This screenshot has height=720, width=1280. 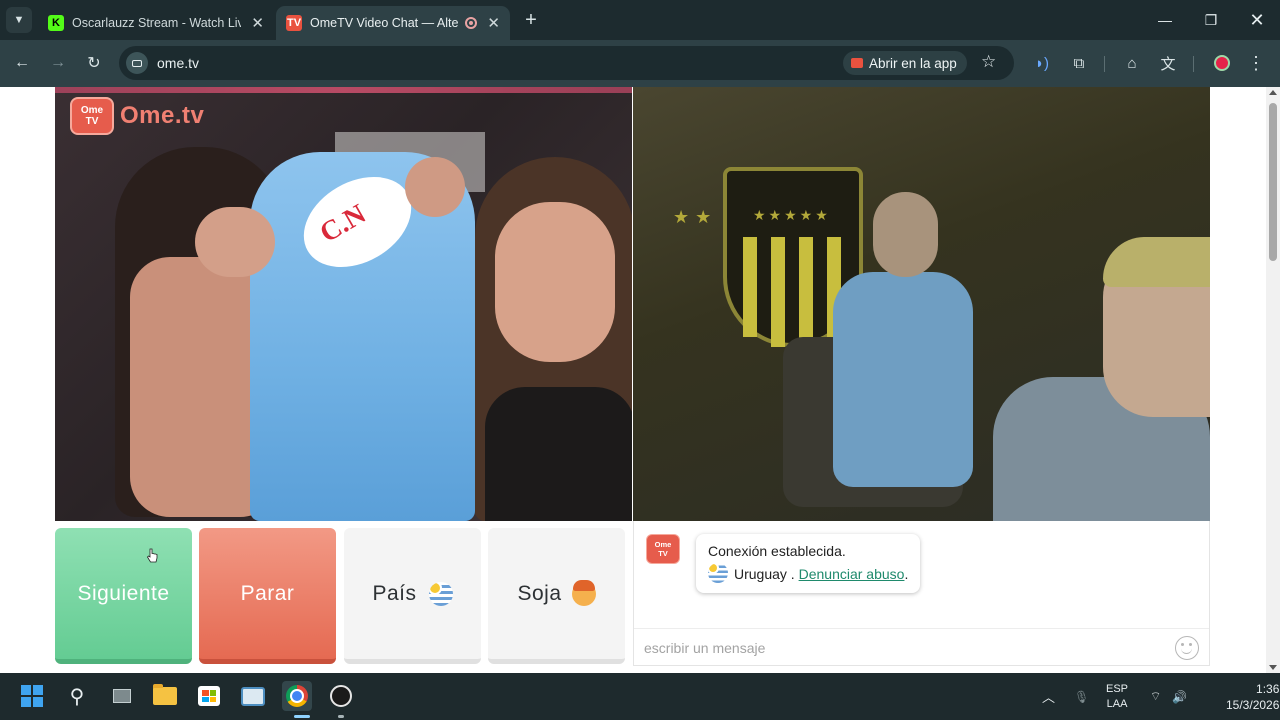 What do you see at coordinates (302, 716) in the screenshot?
I see `chrome-active-indicator` at bounding box center [302, 716].